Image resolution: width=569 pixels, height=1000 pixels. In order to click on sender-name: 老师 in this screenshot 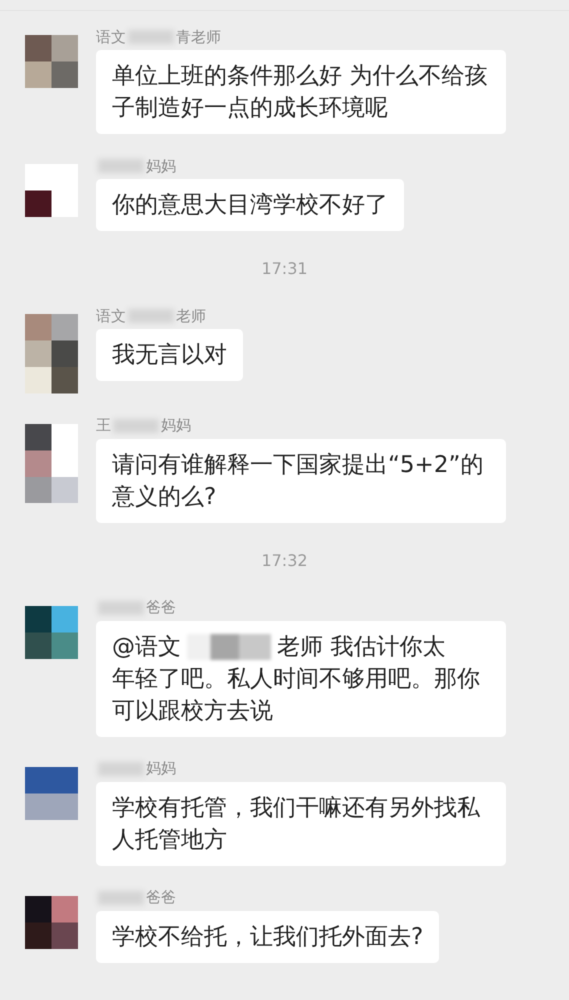, I will do `click(191, 316)`.